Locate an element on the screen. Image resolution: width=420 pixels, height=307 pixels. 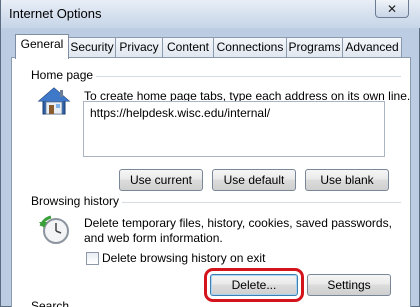
settings-button: Settings is located at coordinates (349, 285).